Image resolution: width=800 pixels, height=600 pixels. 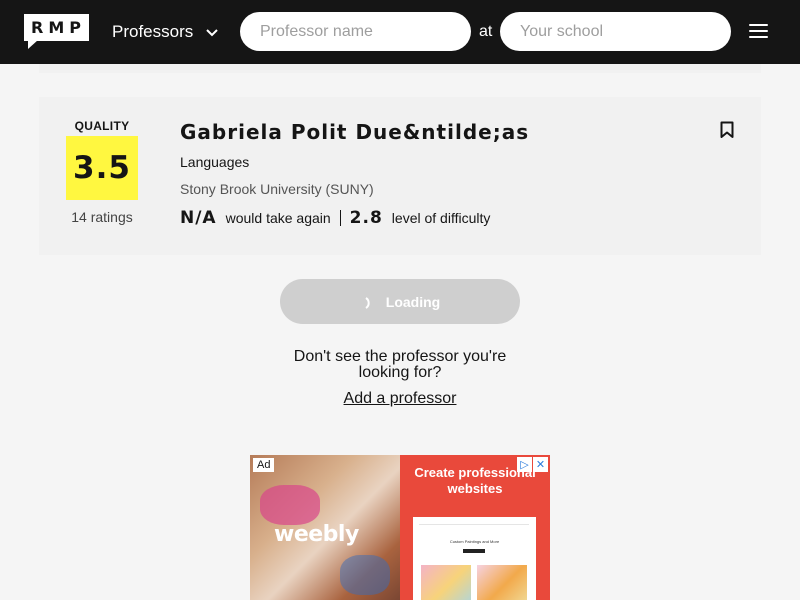 I want to click on site-header: RMP Professors at, so click(x=400, y=32).